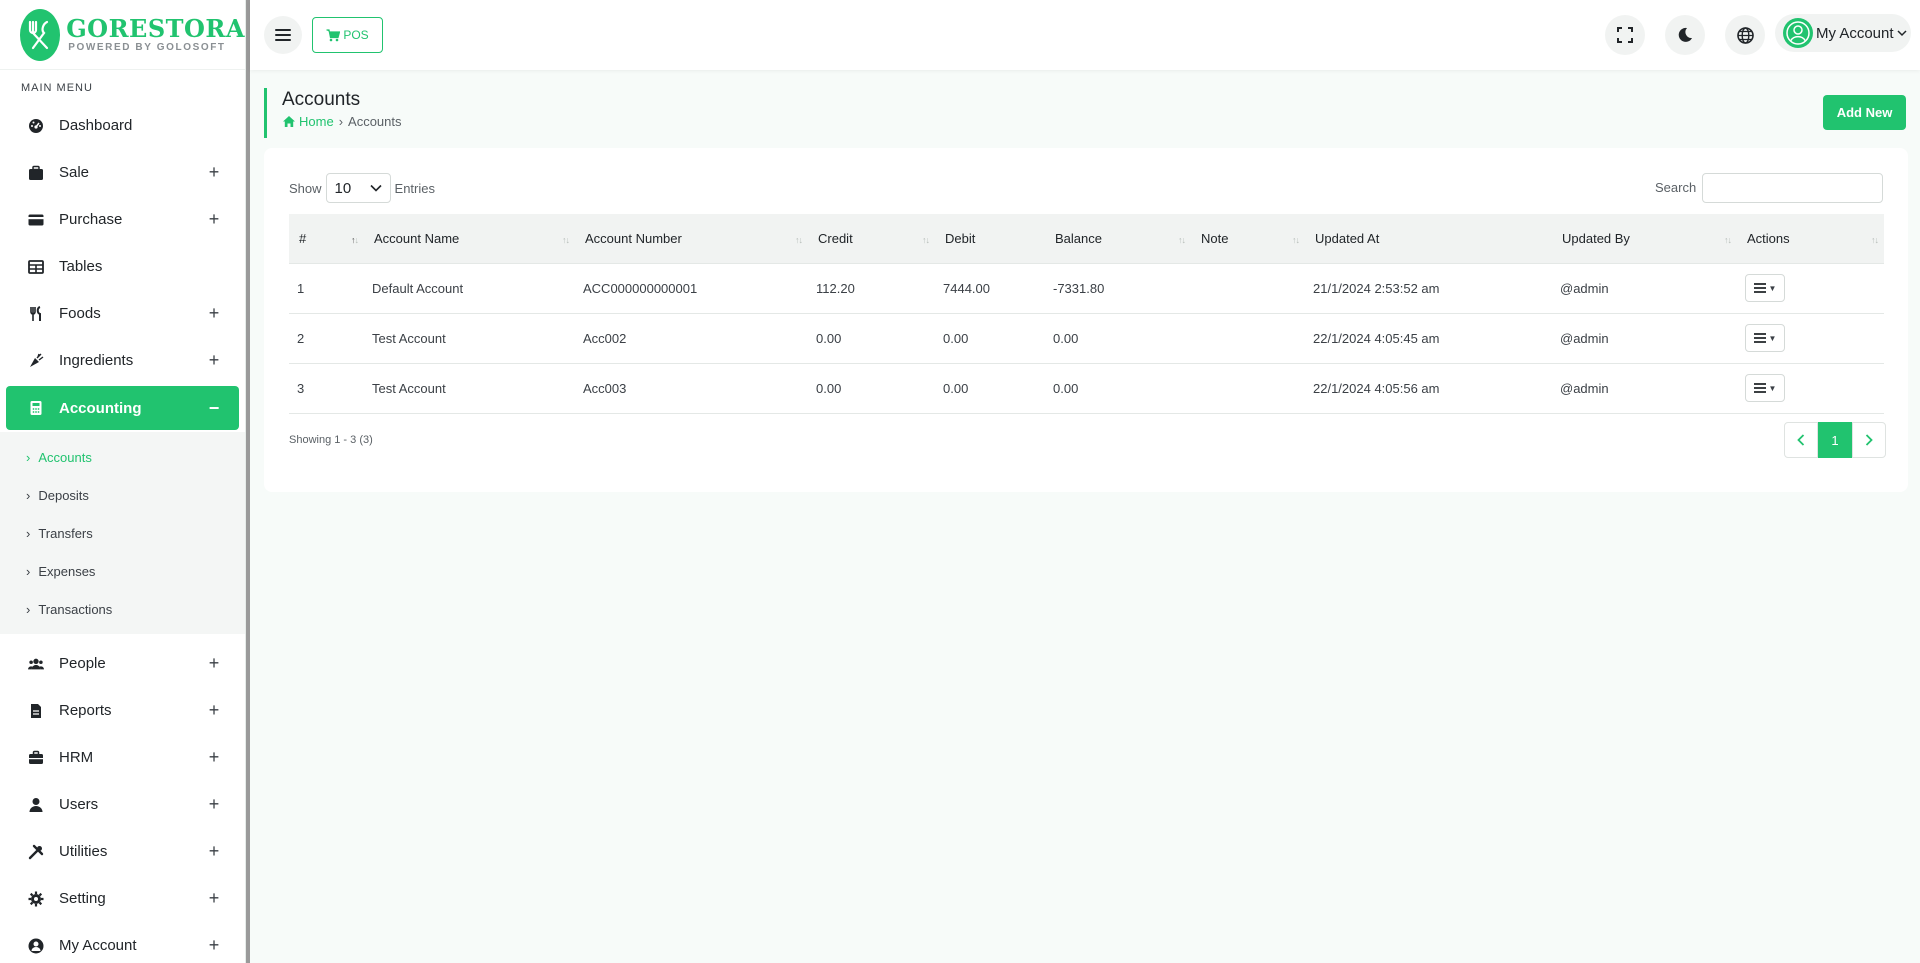 This screenshot has width=1920, height=963. I want to click on submenu-item-deposits: › Deposits, so click(122, 495).